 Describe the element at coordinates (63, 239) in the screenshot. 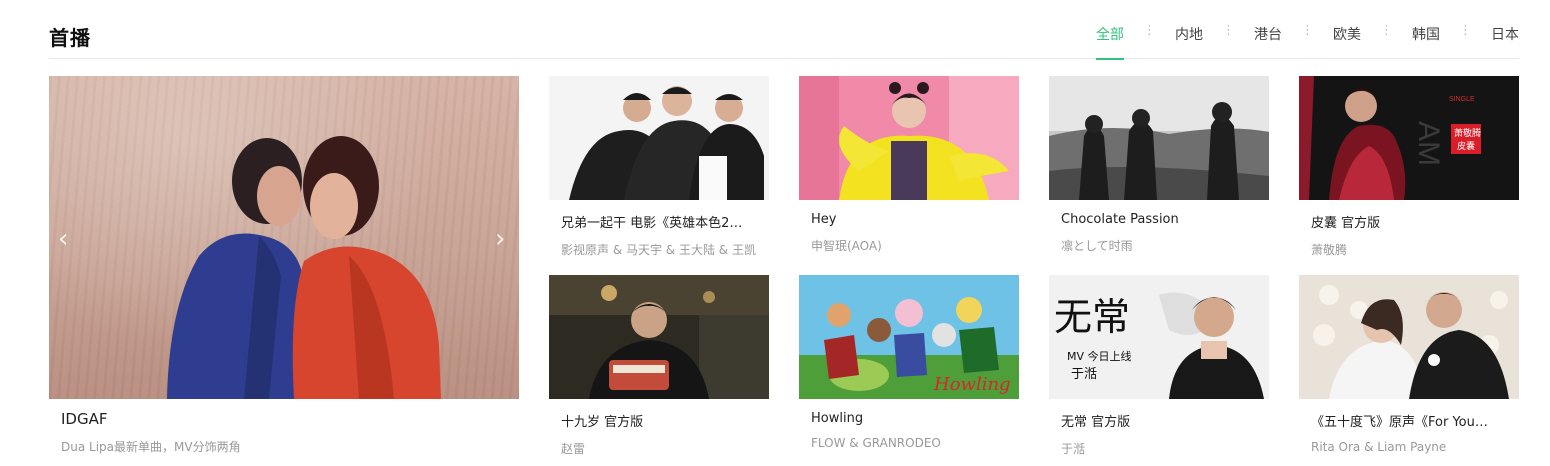

I see `carousel-prev-icon: ‹` at that location.